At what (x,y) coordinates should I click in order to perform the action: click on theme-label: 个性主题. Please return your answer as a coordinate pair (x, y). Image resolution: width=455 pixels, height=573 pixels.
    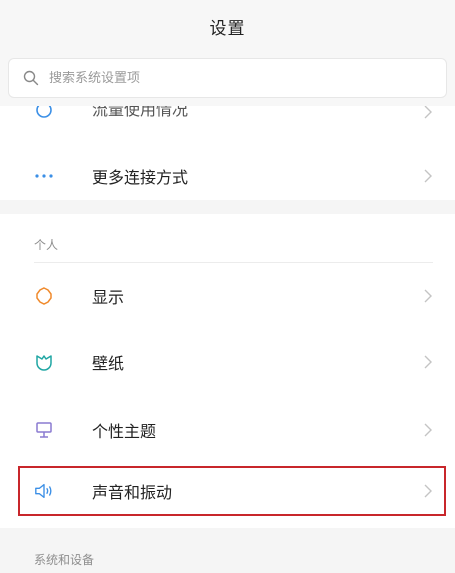
    Looking at the image, I should click on (124, 431).